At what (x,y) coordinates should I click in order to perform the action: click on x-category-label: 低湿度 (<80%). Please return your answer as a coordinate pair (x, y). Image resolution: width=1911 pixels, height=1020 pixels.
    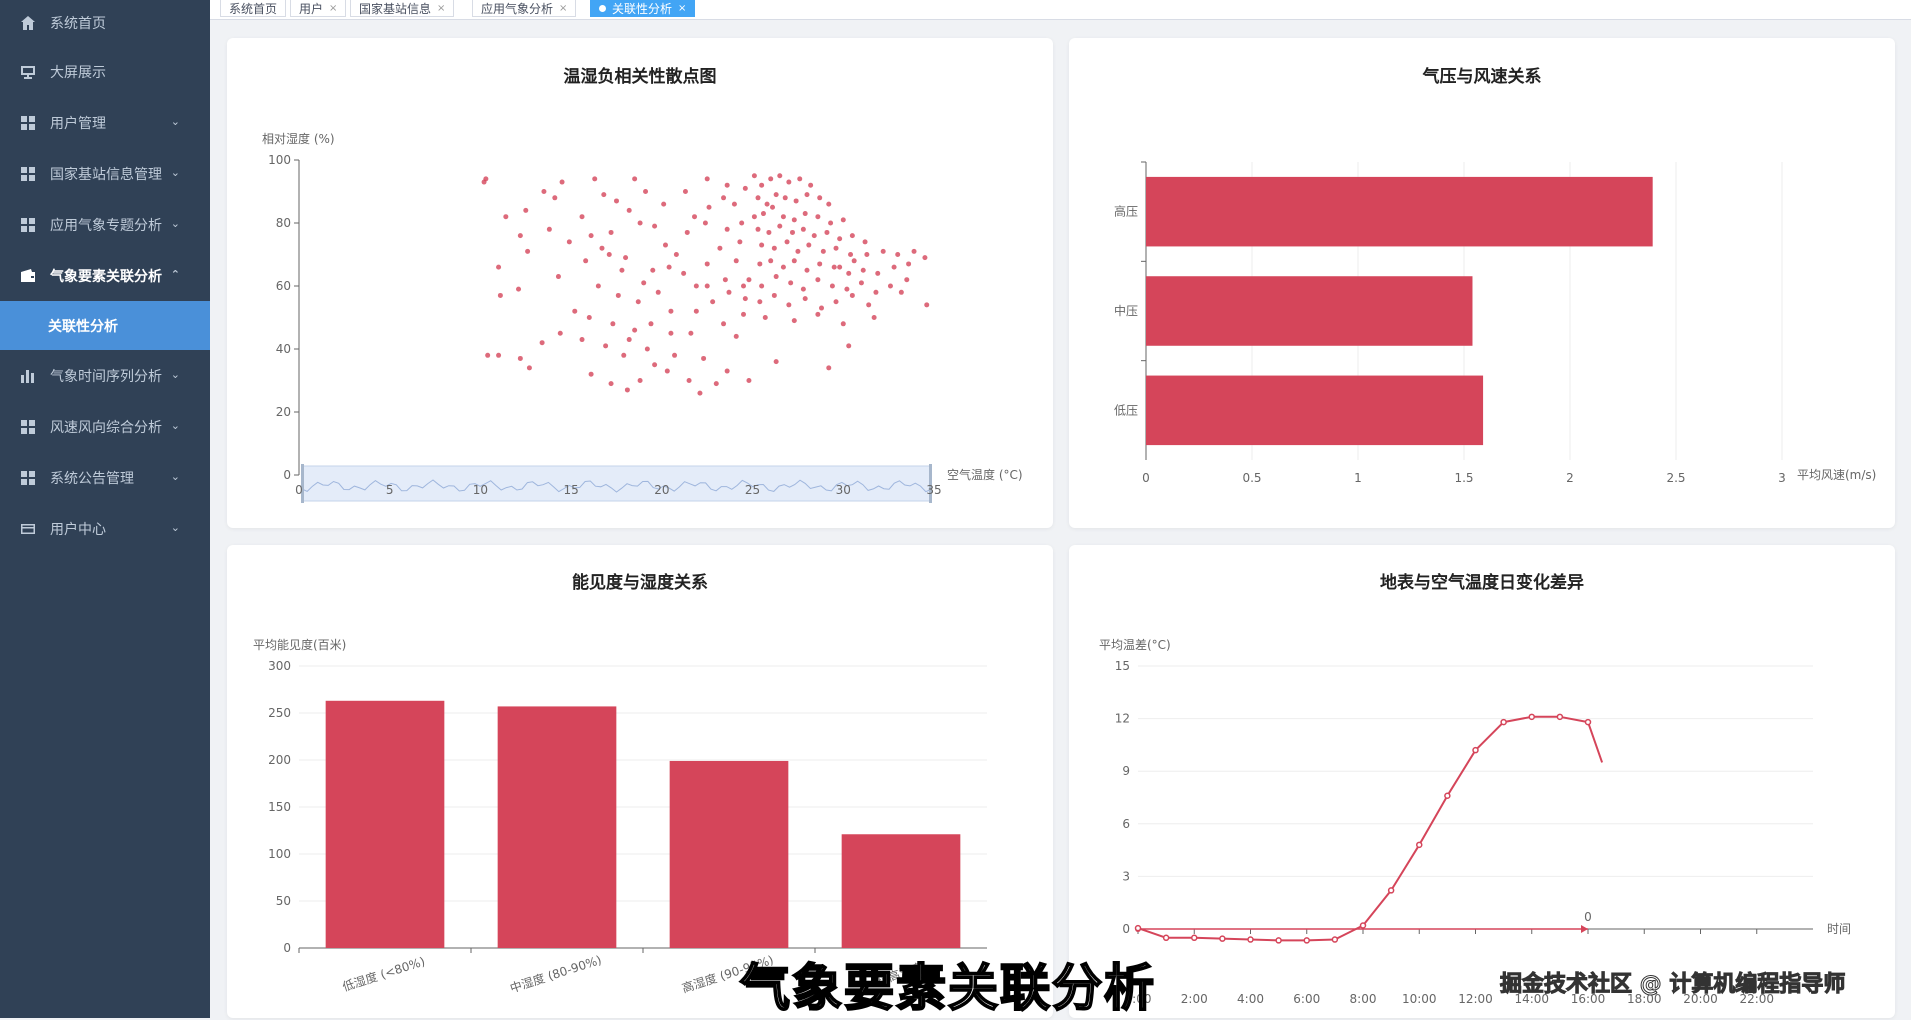
    Looking at the image, I should click on (383, 973).